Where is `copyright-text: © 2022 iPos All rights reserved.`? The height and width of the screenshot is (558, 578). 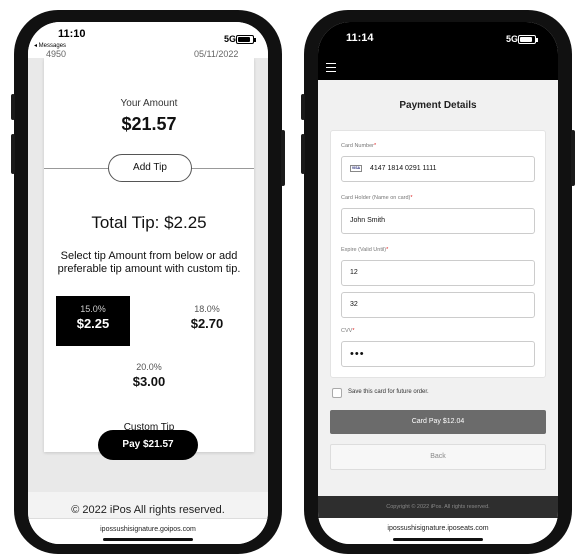
copyright-text: © 2022 iPos All rights reserved. is located at coordinates (148, 510).